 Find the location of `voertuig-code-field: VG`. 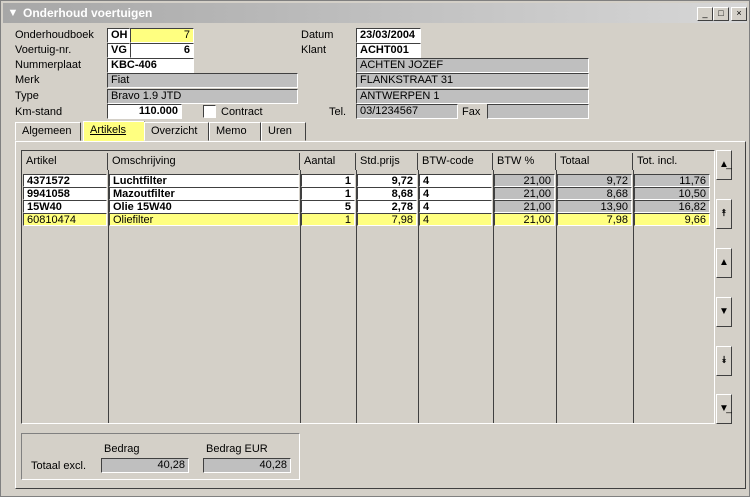

voertuig-code-field: VG is located at coordinates (118, 50).